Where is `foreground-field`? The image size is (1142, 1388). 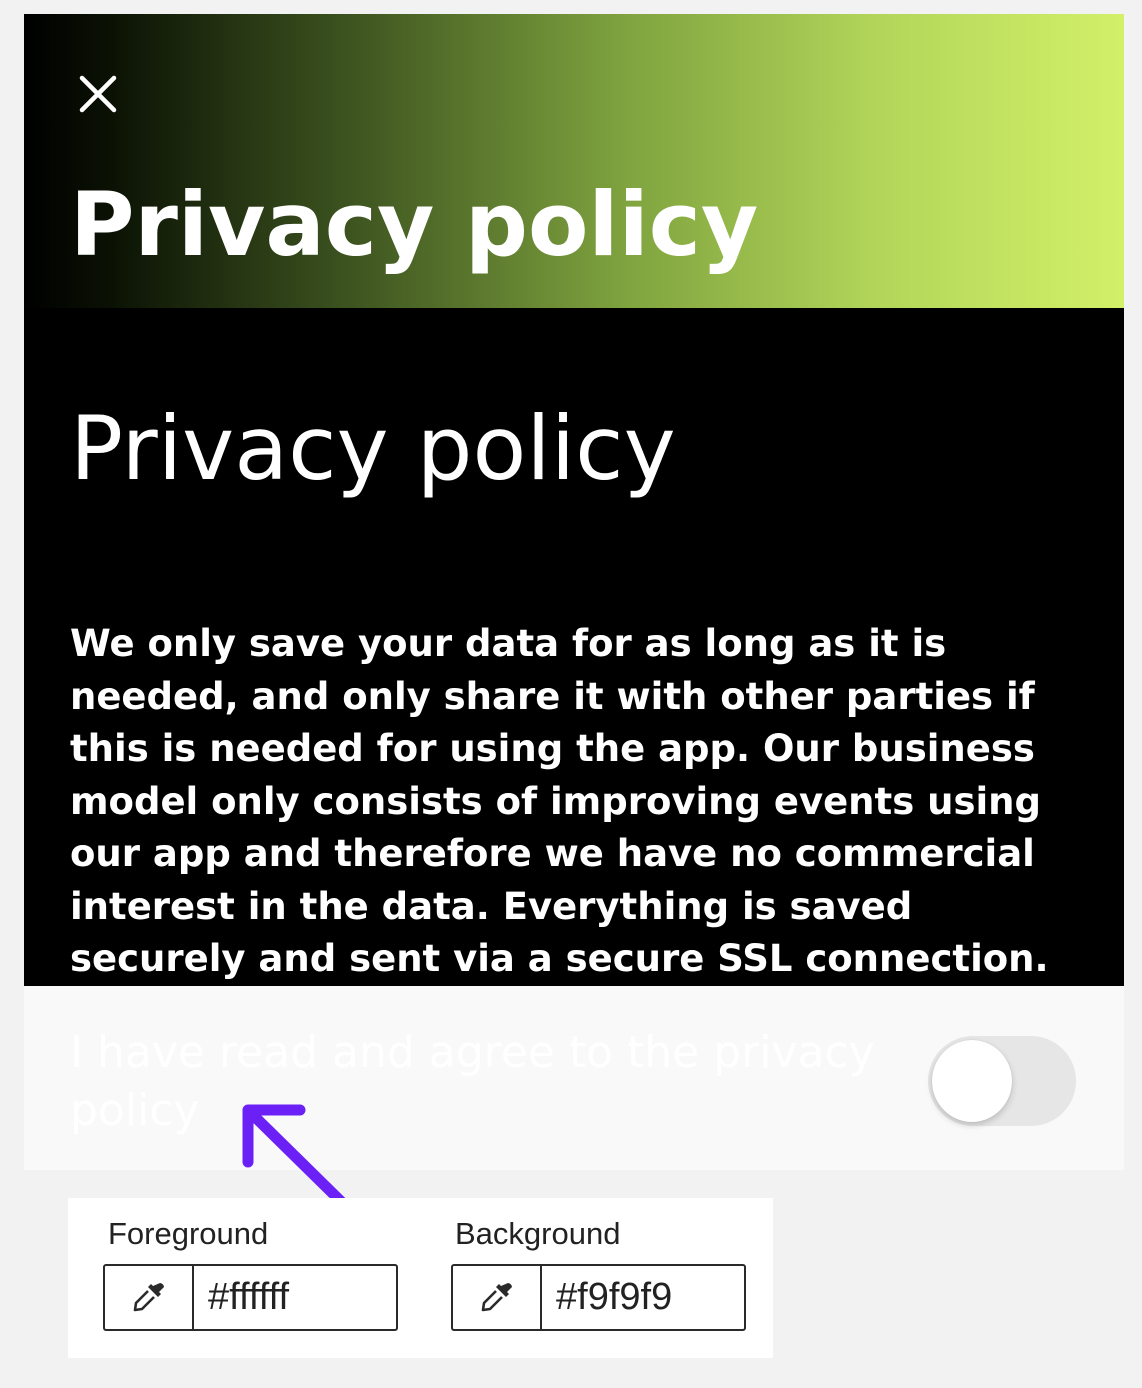 foreground-field is located at coordinates (250, 1297).